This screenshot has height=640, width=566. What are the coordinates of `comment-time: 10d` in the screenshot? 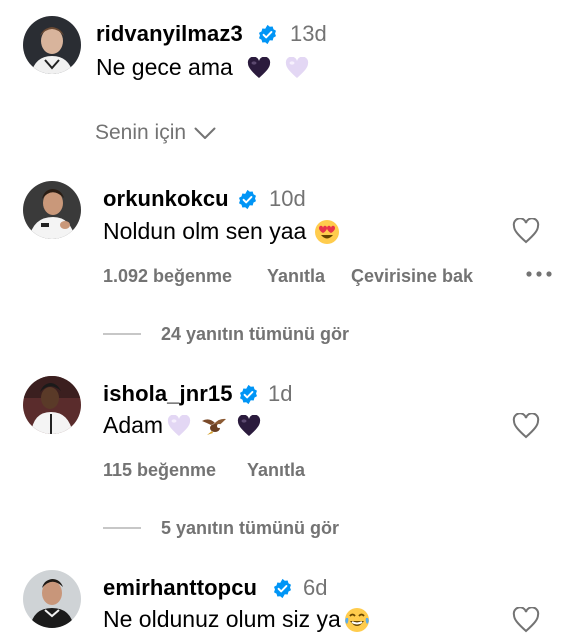 It's located at (287, 198).